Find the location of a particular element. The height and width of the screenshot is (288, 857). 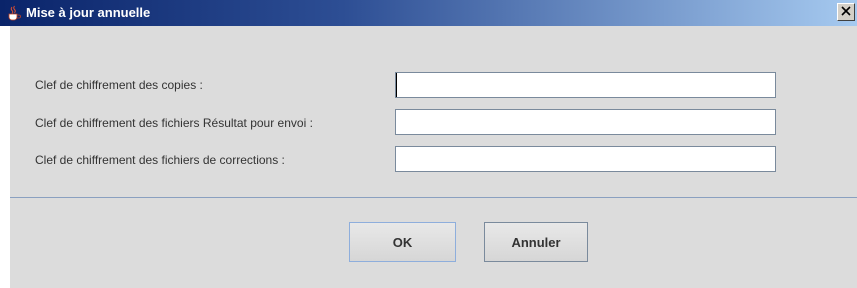

copies-key-input is located at coordinates (585, 85).